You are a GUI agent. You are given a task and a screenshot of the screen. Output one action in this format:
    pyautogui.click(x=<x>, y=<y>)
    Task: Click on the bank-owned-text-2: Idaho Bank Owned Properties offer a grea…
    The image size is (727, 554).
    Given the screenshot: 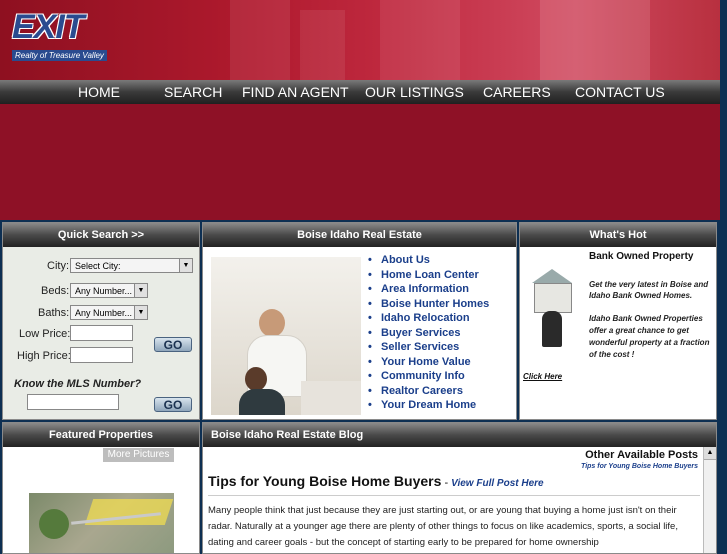 What is the action you would take?
    pyautogui.click(x=649, y=336)
    